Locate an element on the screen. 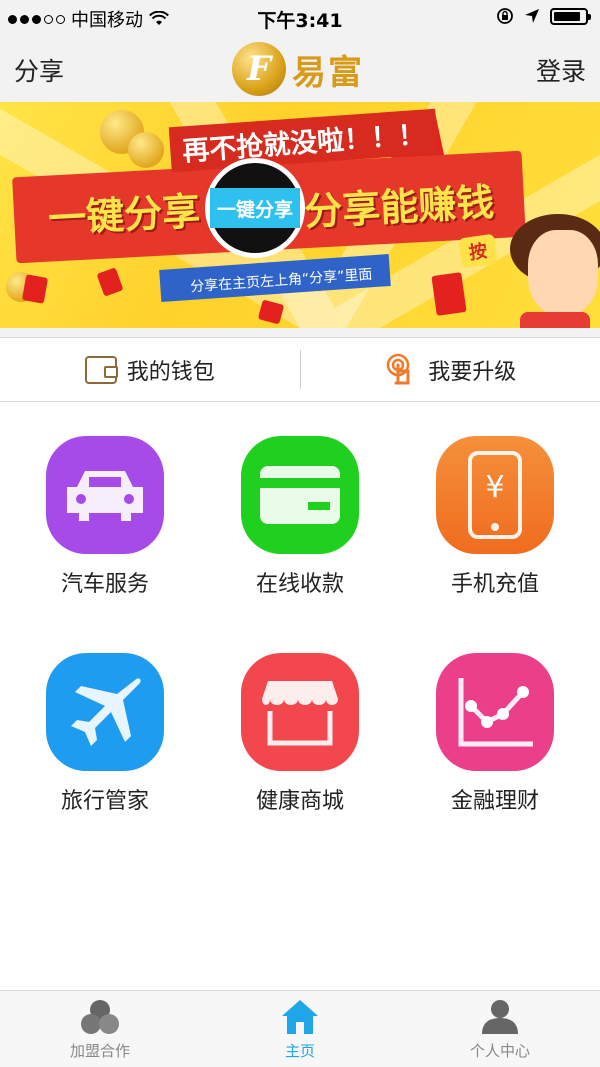 This screenshot has height=1067, width=600. share-key-badge: 一键分享 is located at coordinates (255, 208).